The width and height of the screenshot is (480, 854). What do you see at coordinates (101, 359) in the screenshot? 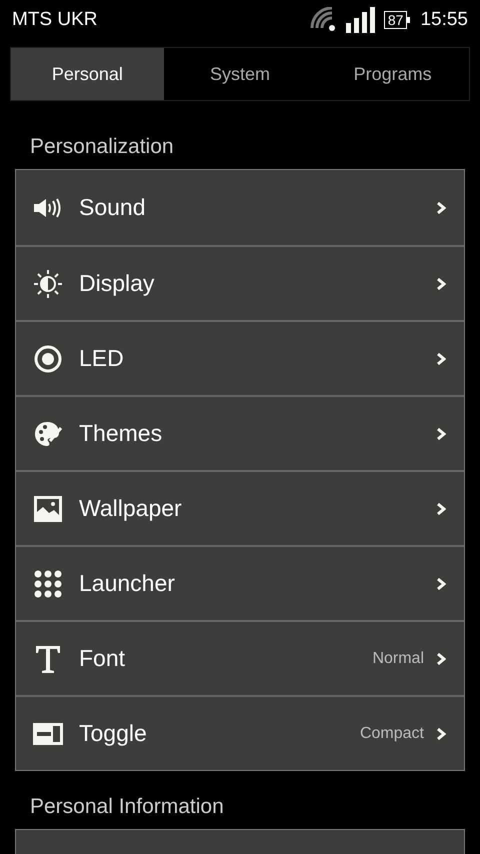
I see `row-label: LED` at bounding box center [101, 359].